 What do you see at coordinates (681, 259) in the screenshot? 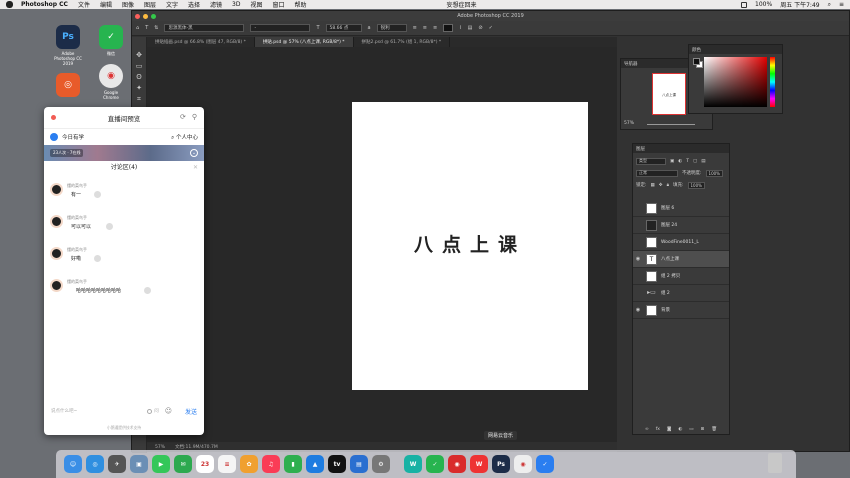
I see `layer-row: ◉ T 八点上课` at bounding box center [681, 259].